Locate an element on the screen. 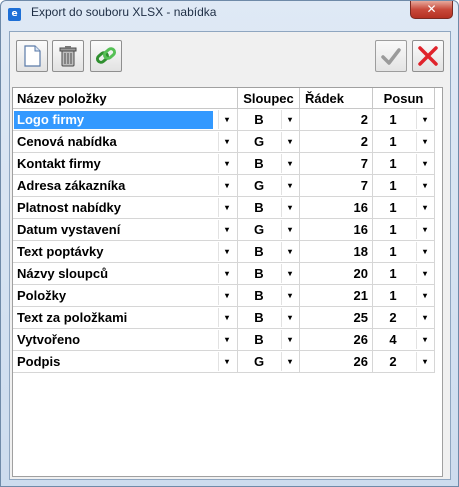 The width and height of the screenshot is (459, 487). link-button is located at coordinates (106, 56).